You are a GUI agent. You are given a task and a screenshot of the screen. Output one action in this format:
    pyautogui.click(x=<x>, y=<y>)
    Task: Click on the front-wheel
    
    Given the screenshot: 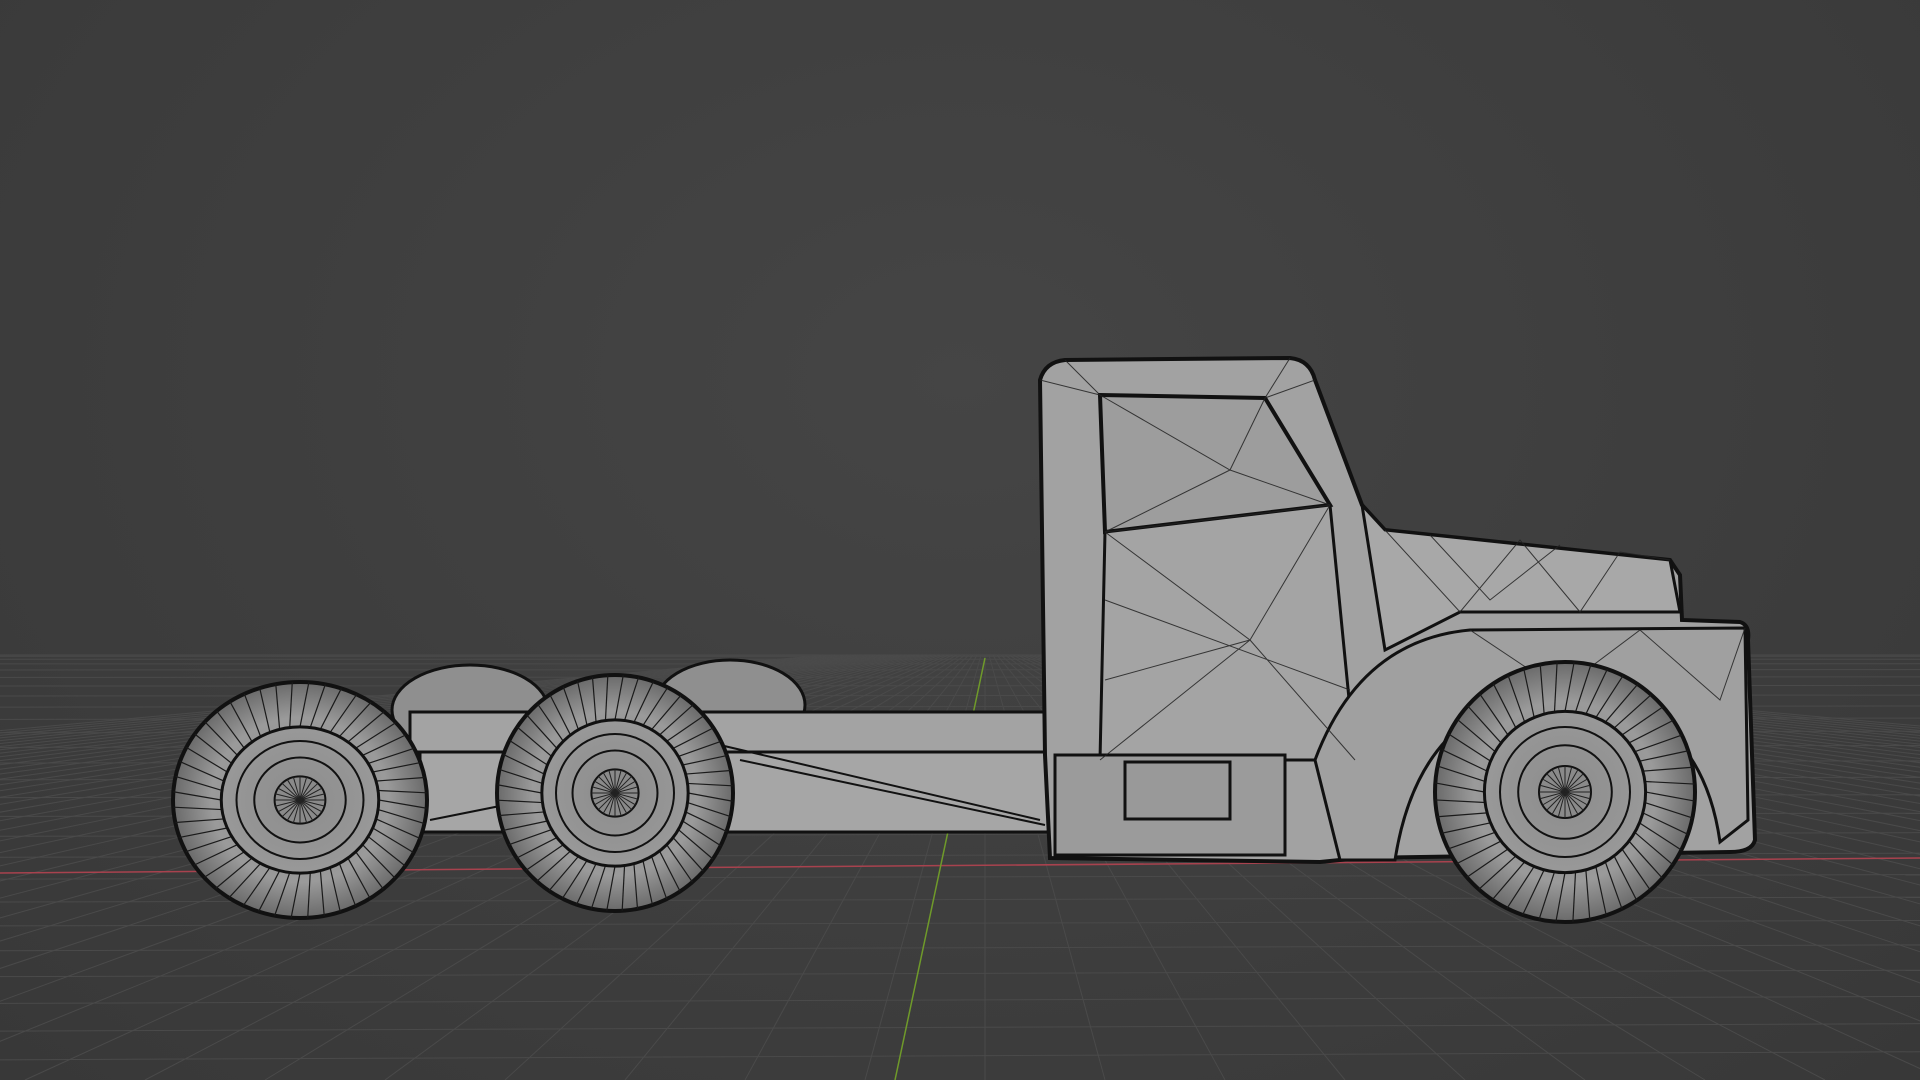 What is the action you would take?
    pyautogui.click(x=1565, y=792)
    